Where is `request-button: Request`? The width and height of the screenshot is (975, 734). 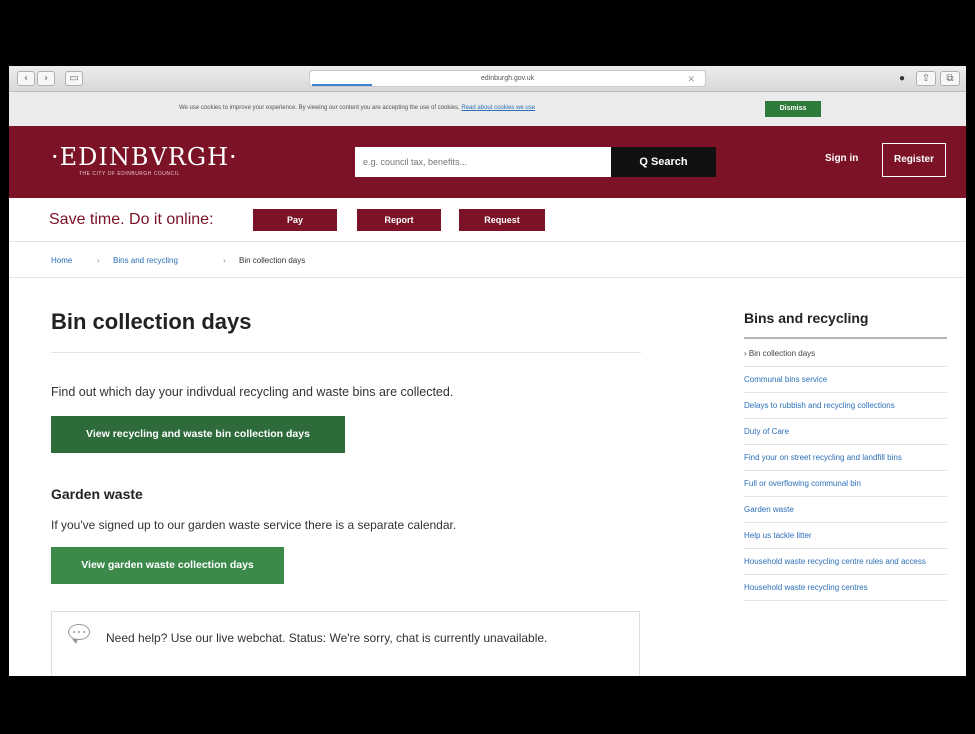
request-button: Request is located at coordinates (502, 220).